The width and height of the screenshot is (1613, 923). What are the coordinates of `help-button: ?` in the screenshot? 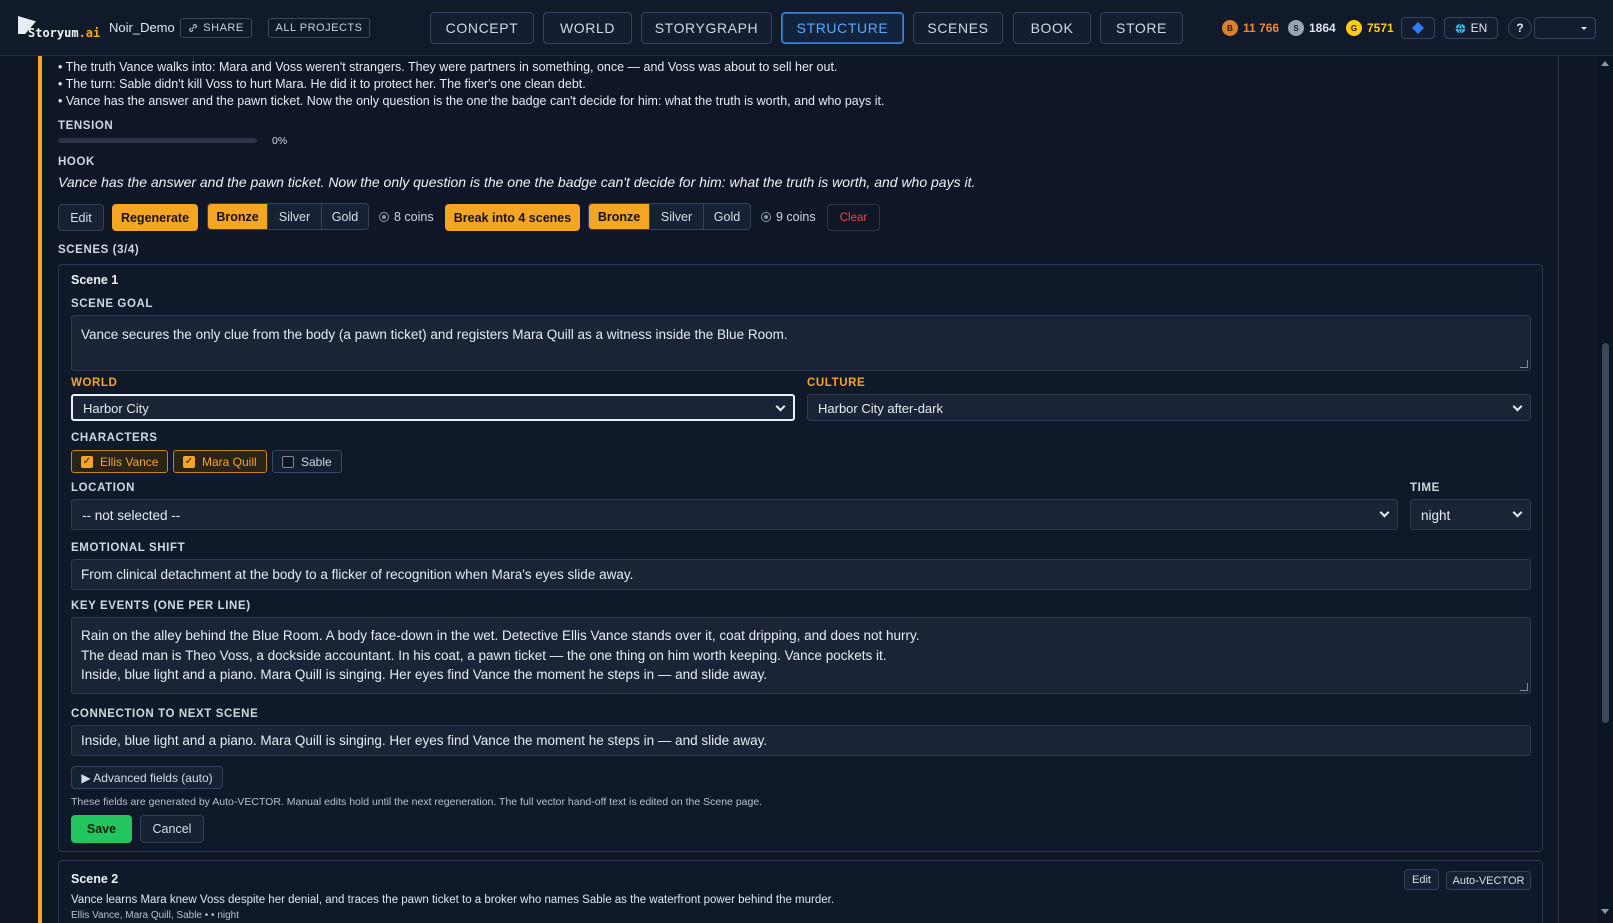 It's located at (1520, 28).